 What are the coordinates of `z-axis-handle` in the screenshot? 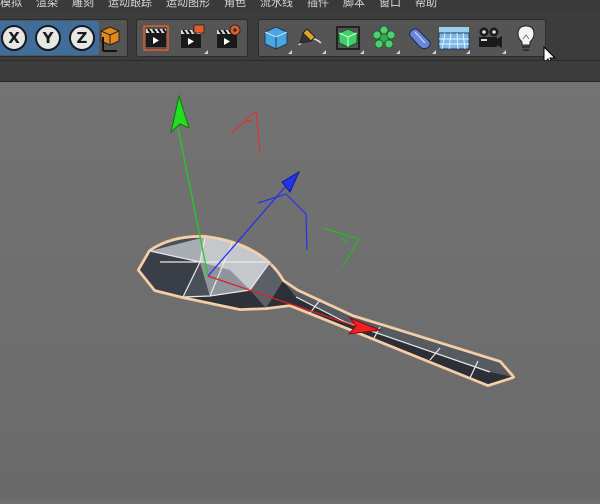 It's located at (291, 181).